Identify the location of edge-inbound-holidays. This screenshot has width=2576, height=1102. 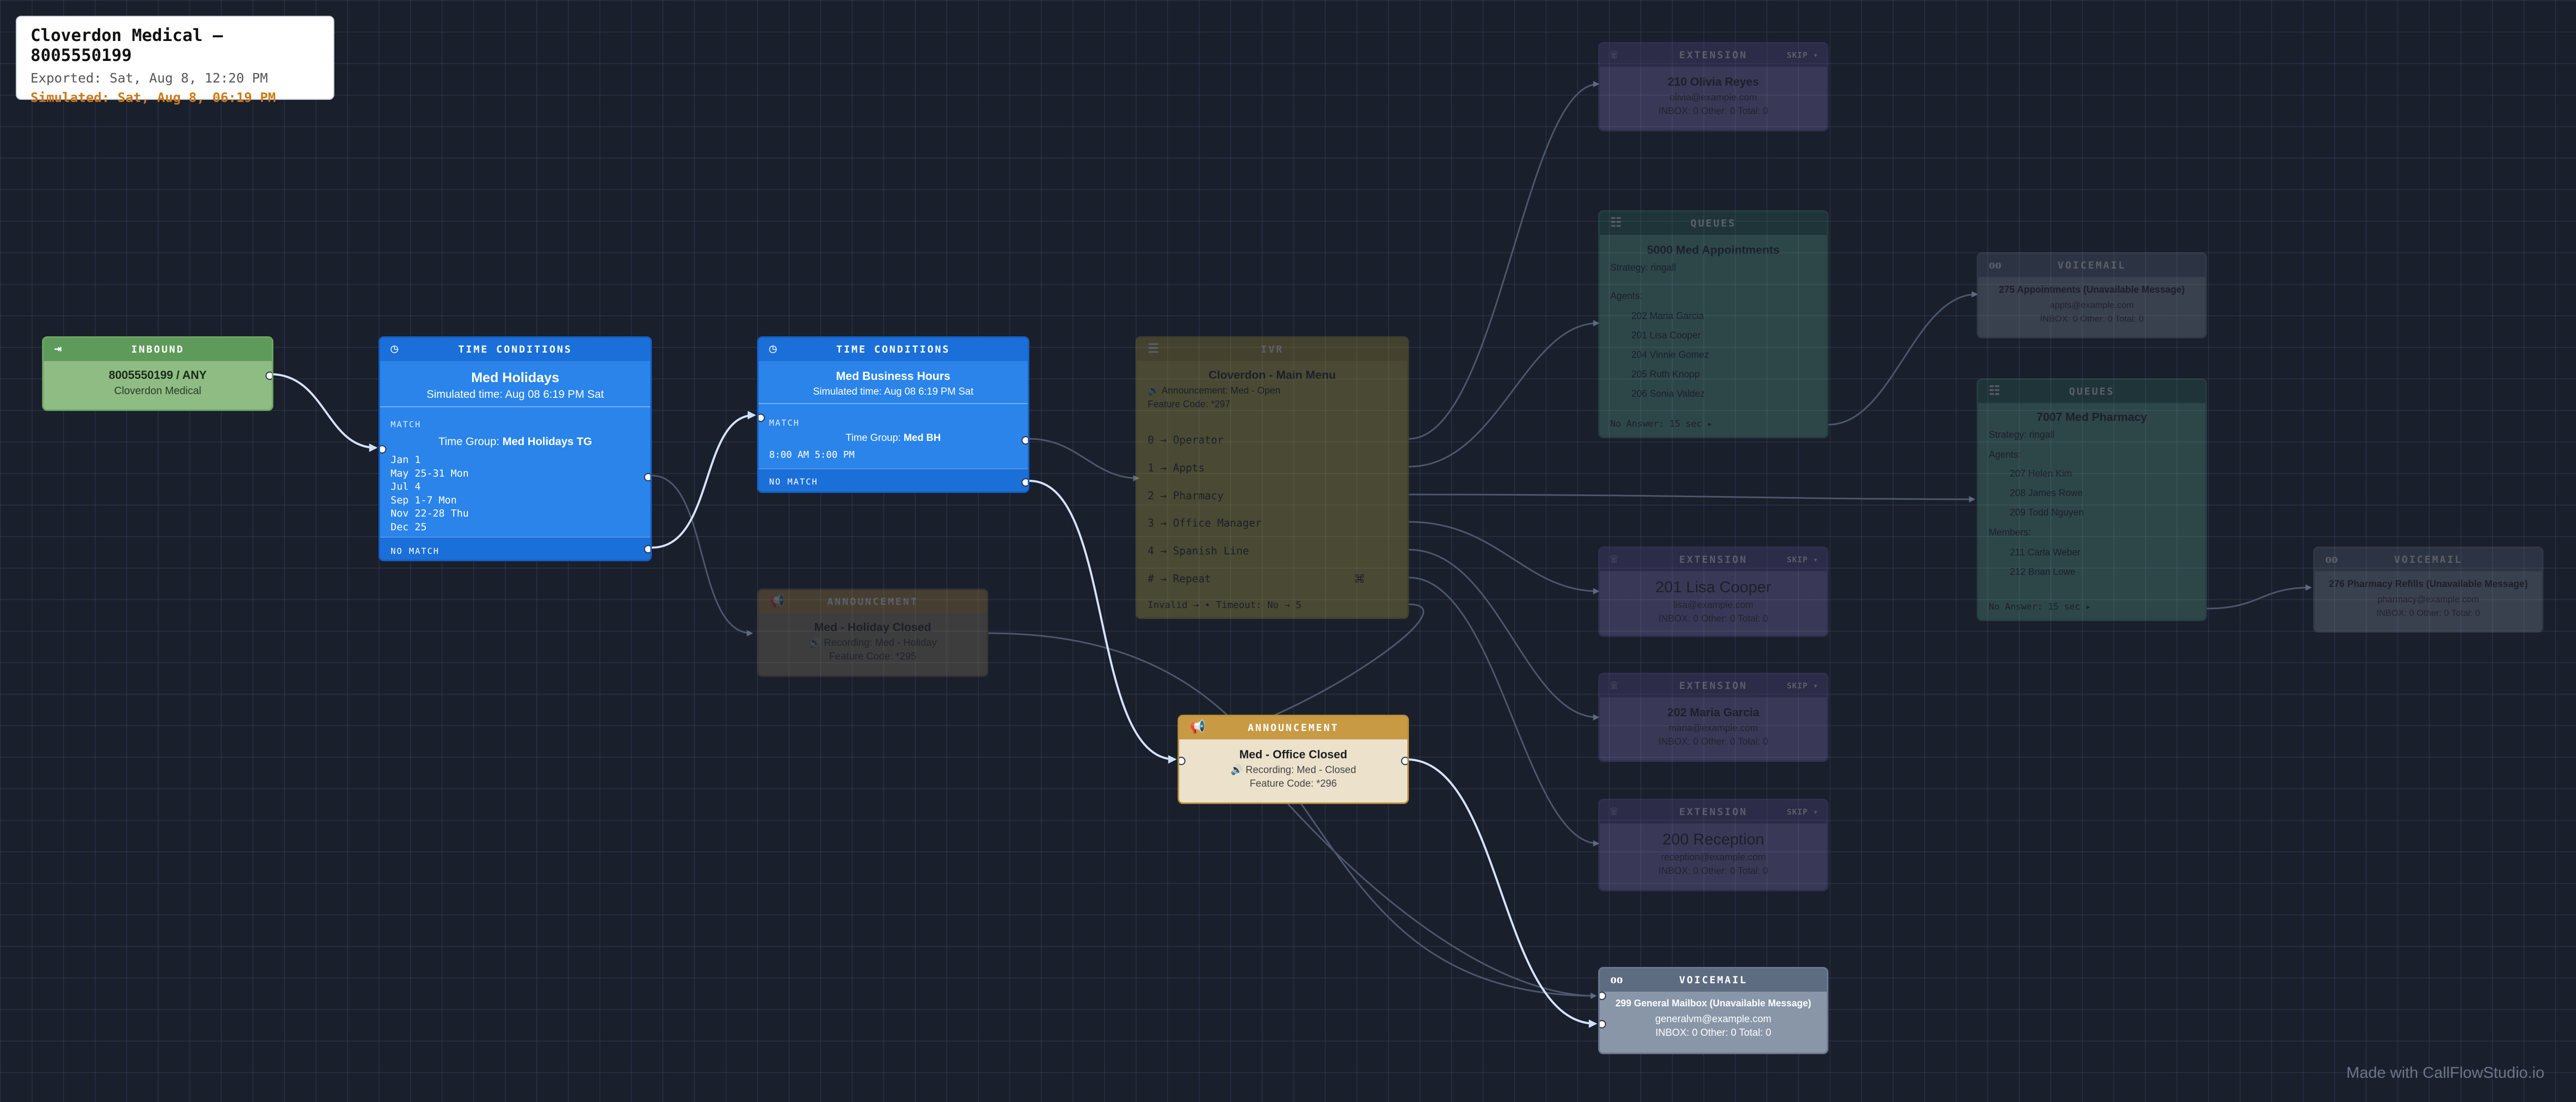
(324, 412).